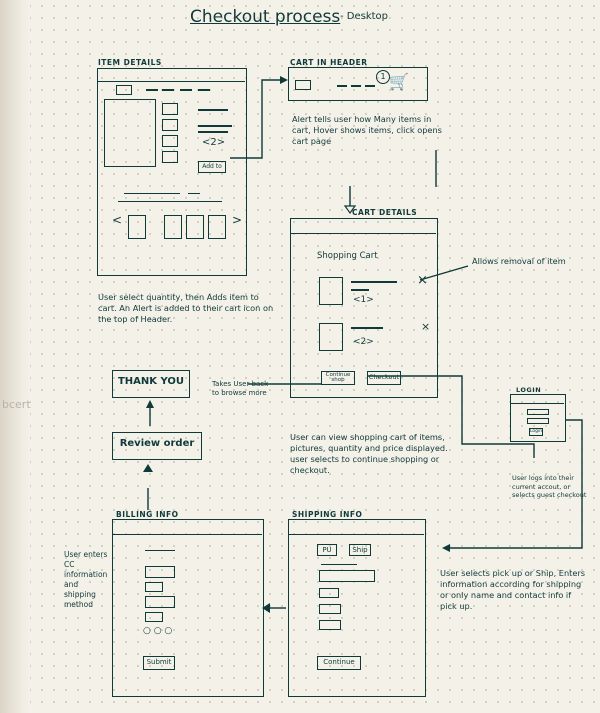 The image size is (600, 713). I want to click on connector-remove-note, so click(444, 273).